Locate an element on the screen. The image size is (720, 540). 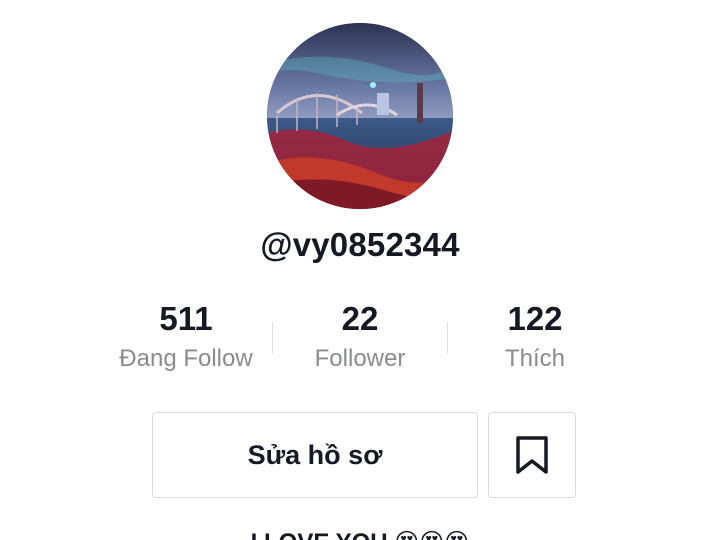
profile-stats: 511 Đang Follow 22 Follower 122 Thích is located at coordinates (360, 338).